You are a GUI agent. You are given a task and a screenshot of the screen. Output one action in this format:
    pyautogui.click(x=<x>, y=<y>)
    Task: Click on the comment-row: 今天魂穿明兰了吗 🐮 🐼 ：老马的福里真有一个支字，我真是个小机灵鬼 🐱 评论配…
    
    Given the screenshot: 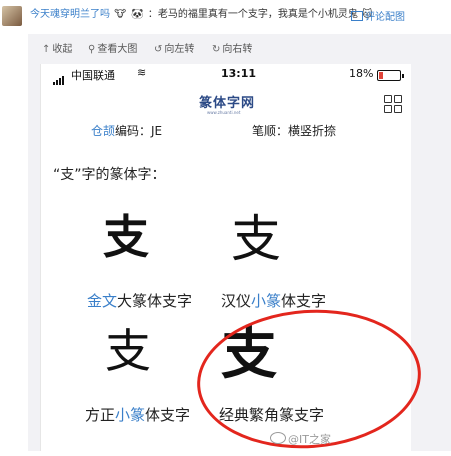 What is the action you would take?
    pyautogui.click(x=225, y=15)
    